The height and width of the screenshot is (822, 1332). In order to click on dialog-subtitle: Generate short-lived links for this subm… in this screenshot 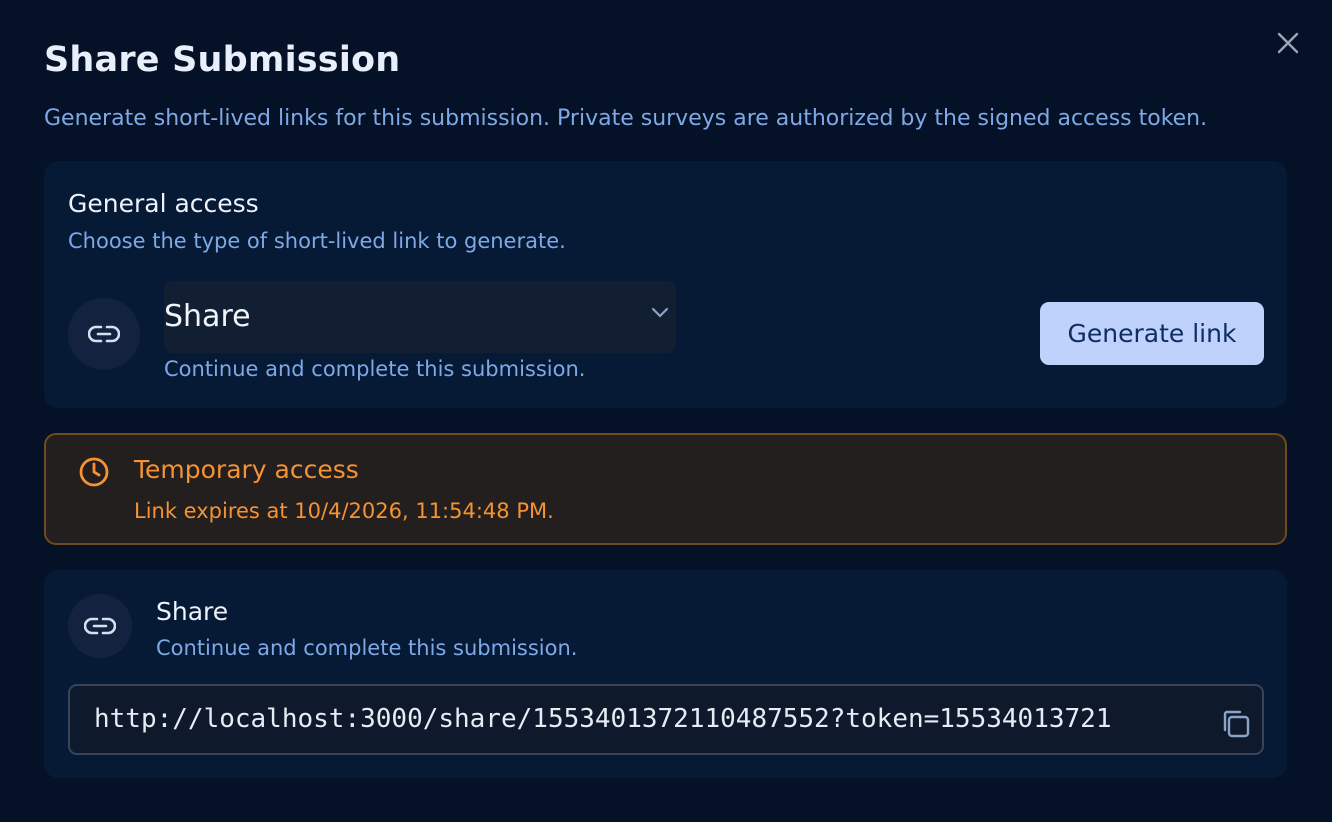, I will do `click(626, 118)`.